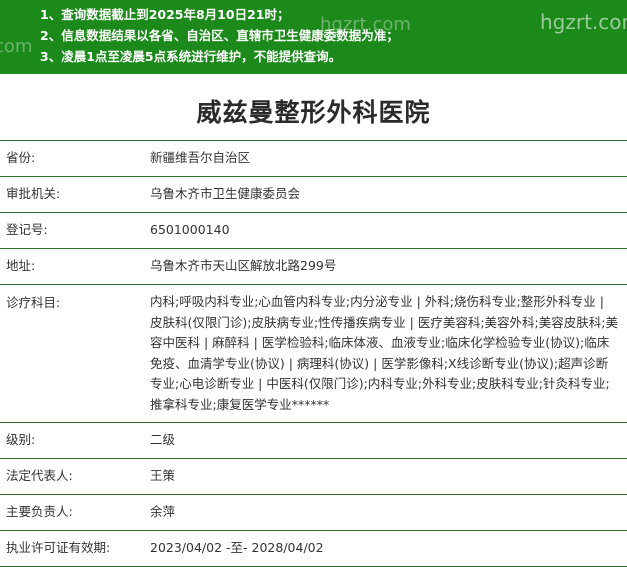 The width and height of the screenshot is (627, 567). I want to click on scope-label: 诊疗科目:, so click(33, 302).